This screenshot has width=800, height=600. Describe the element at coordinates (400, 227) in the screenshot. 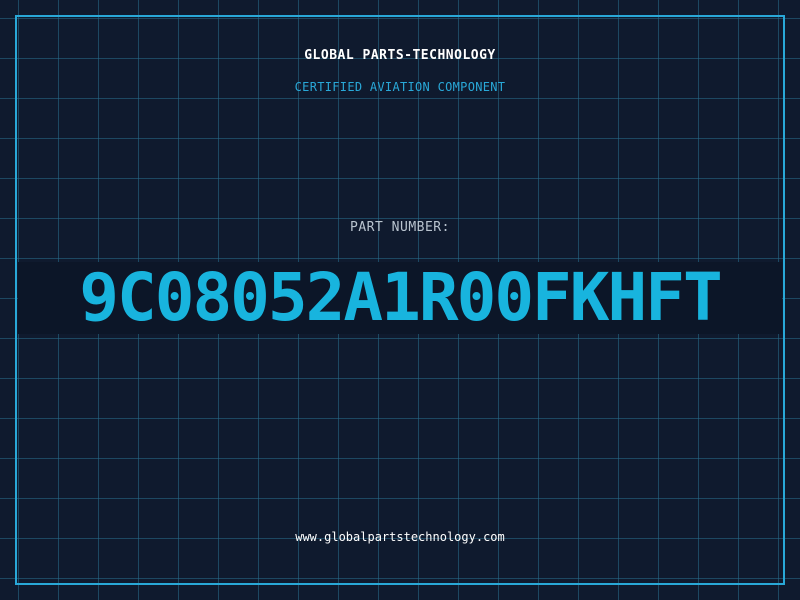

I see `part-number-label: PART NUMBER:` at that location.